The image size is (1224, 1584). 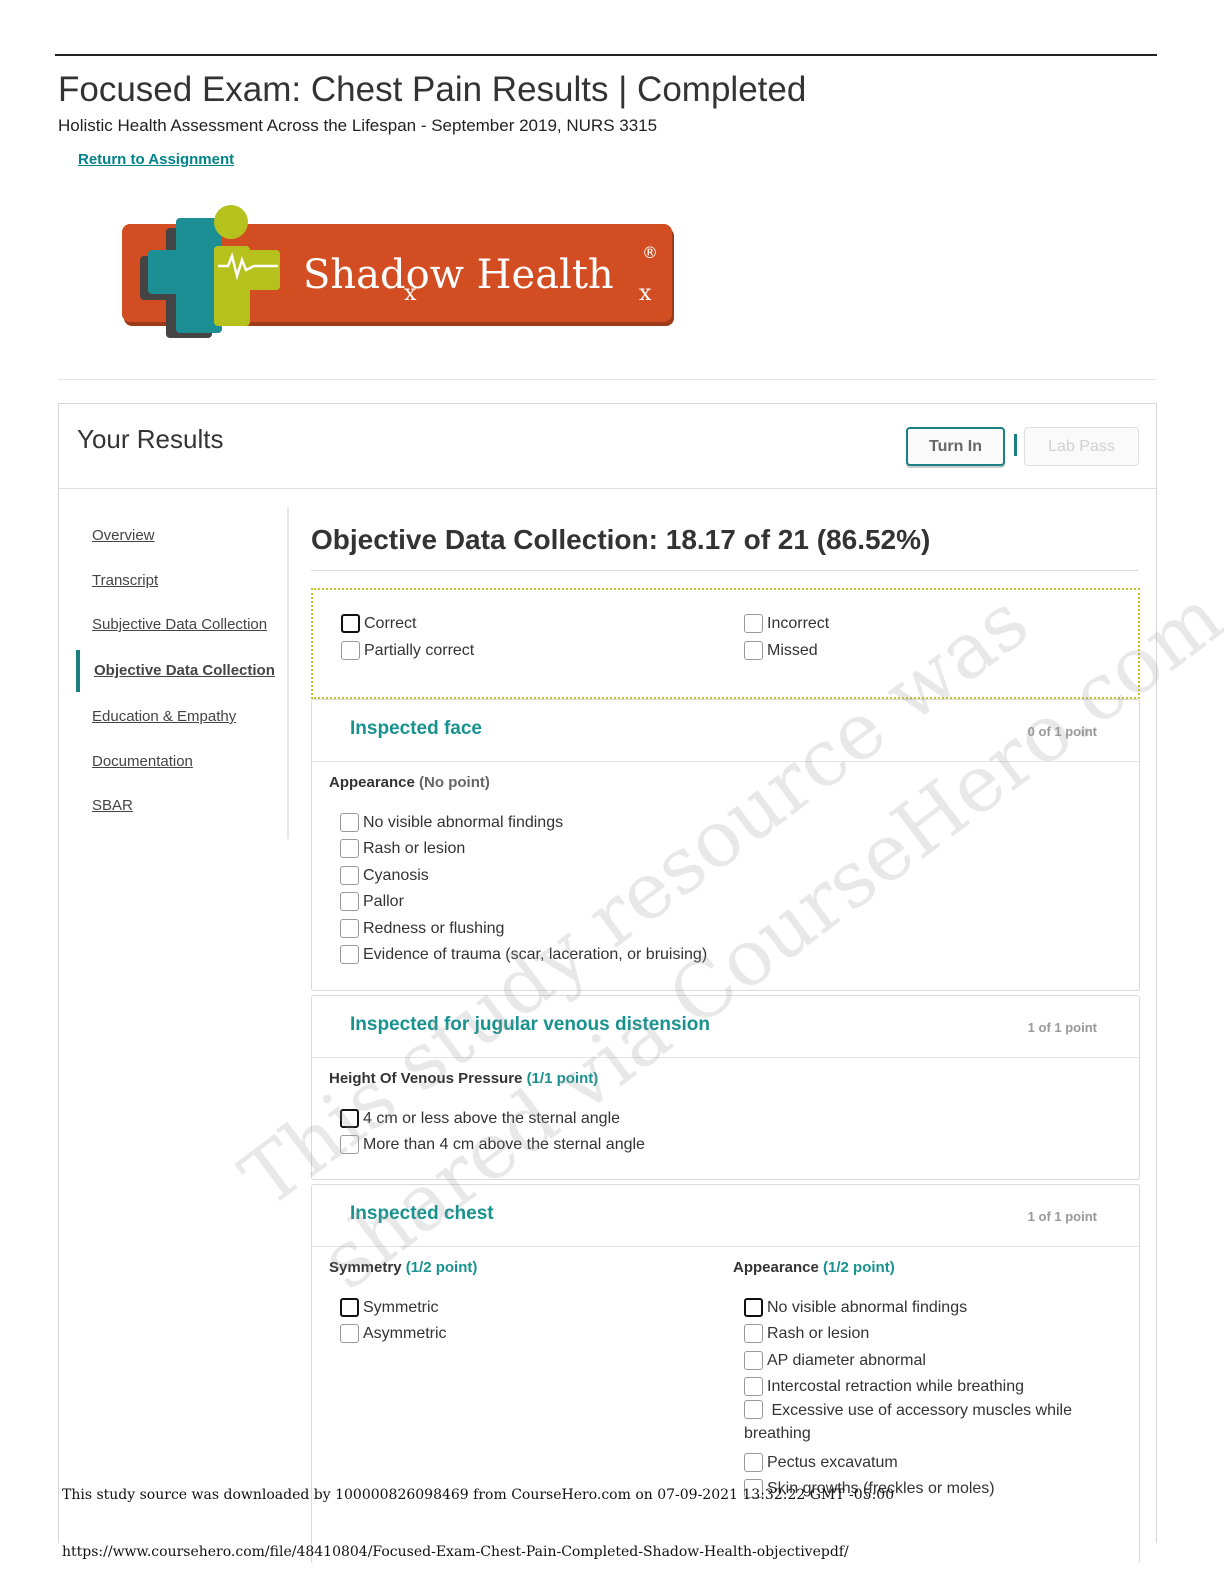 What do you see at coordinates (724, 570) in the screenshot?
I see `section-divider` at bounding box center [724, 570].